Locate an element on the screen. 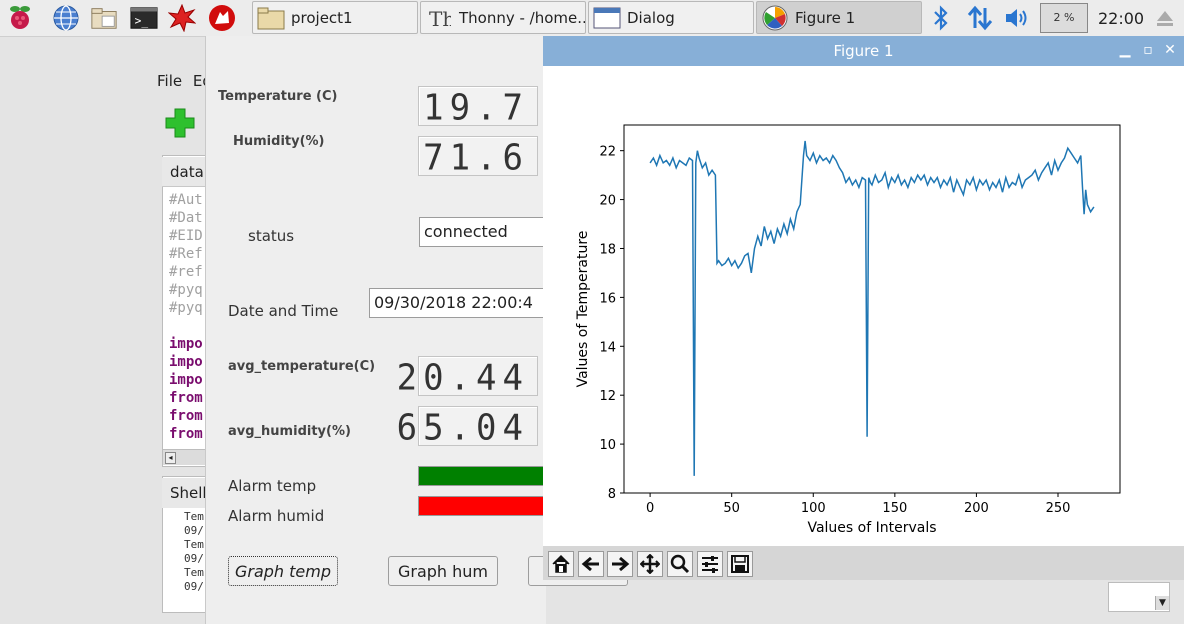 This screenshot has height=624, width=1184. forward-icon is located at coordinates (620, 564).